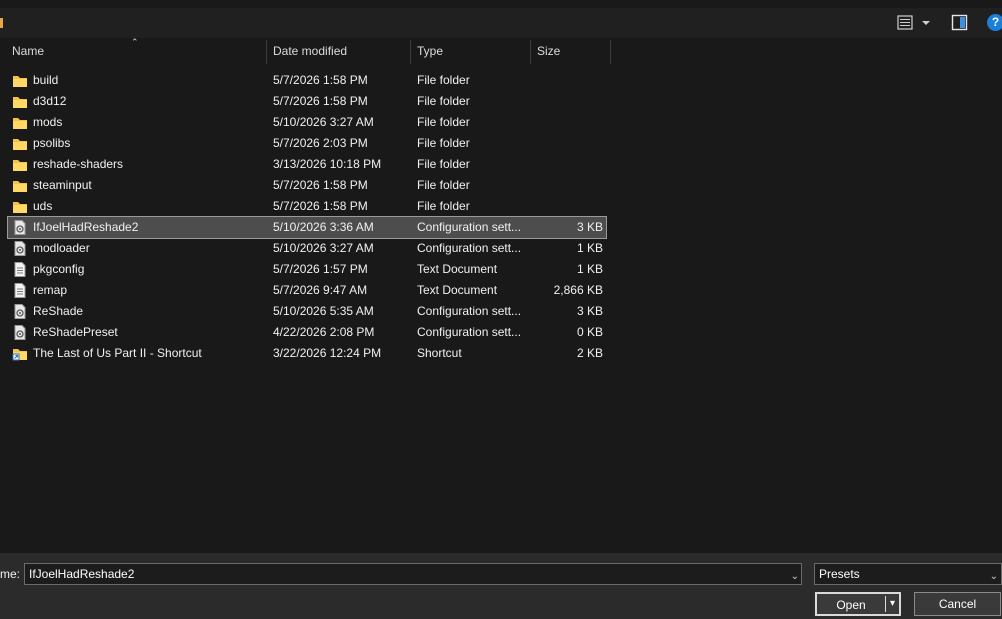 This screenshot has height=619, width=1002. Describe the element at coordinates (885, 604) in the screenshot. I see `split-divider` at that location.